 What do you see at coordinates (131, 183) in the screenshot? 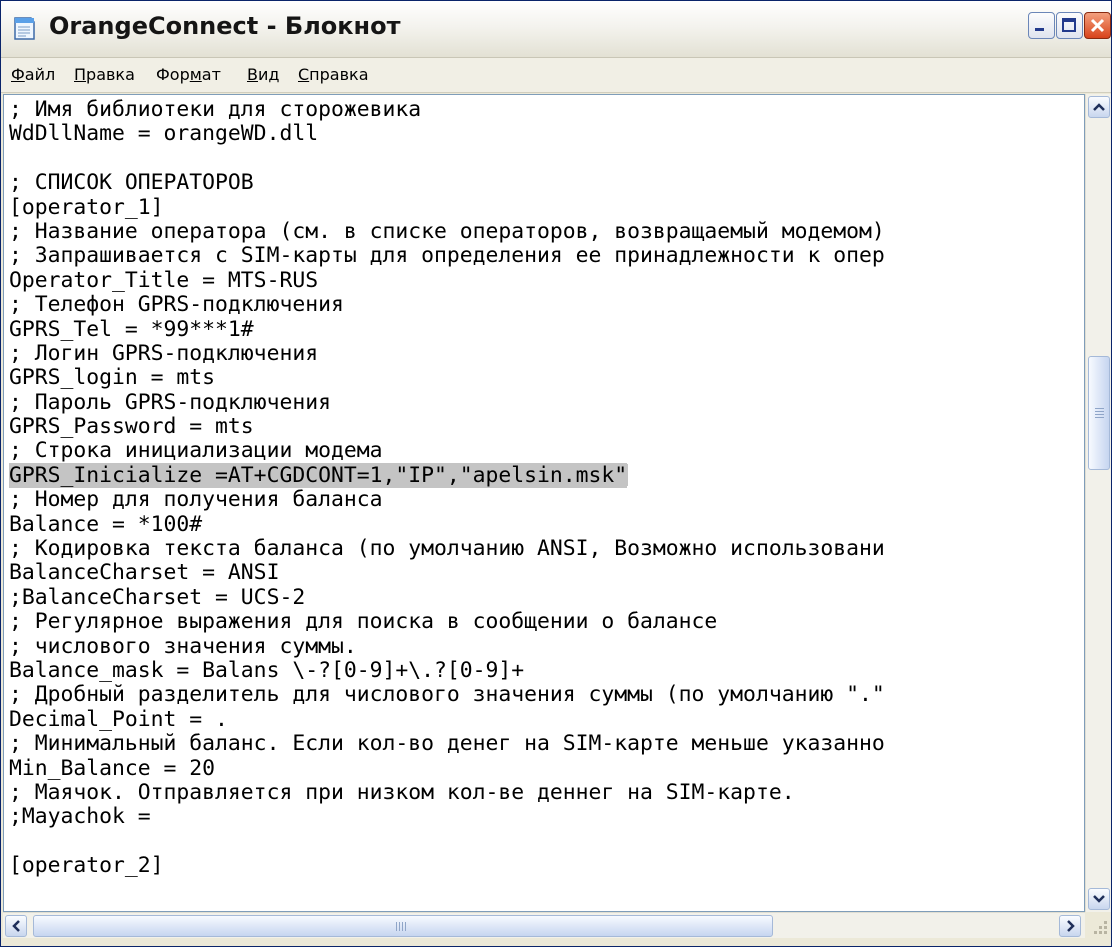
I see `text-line: ; СПИСОК ОПЕРАТОРОВ` at bounding box center [131, 183].